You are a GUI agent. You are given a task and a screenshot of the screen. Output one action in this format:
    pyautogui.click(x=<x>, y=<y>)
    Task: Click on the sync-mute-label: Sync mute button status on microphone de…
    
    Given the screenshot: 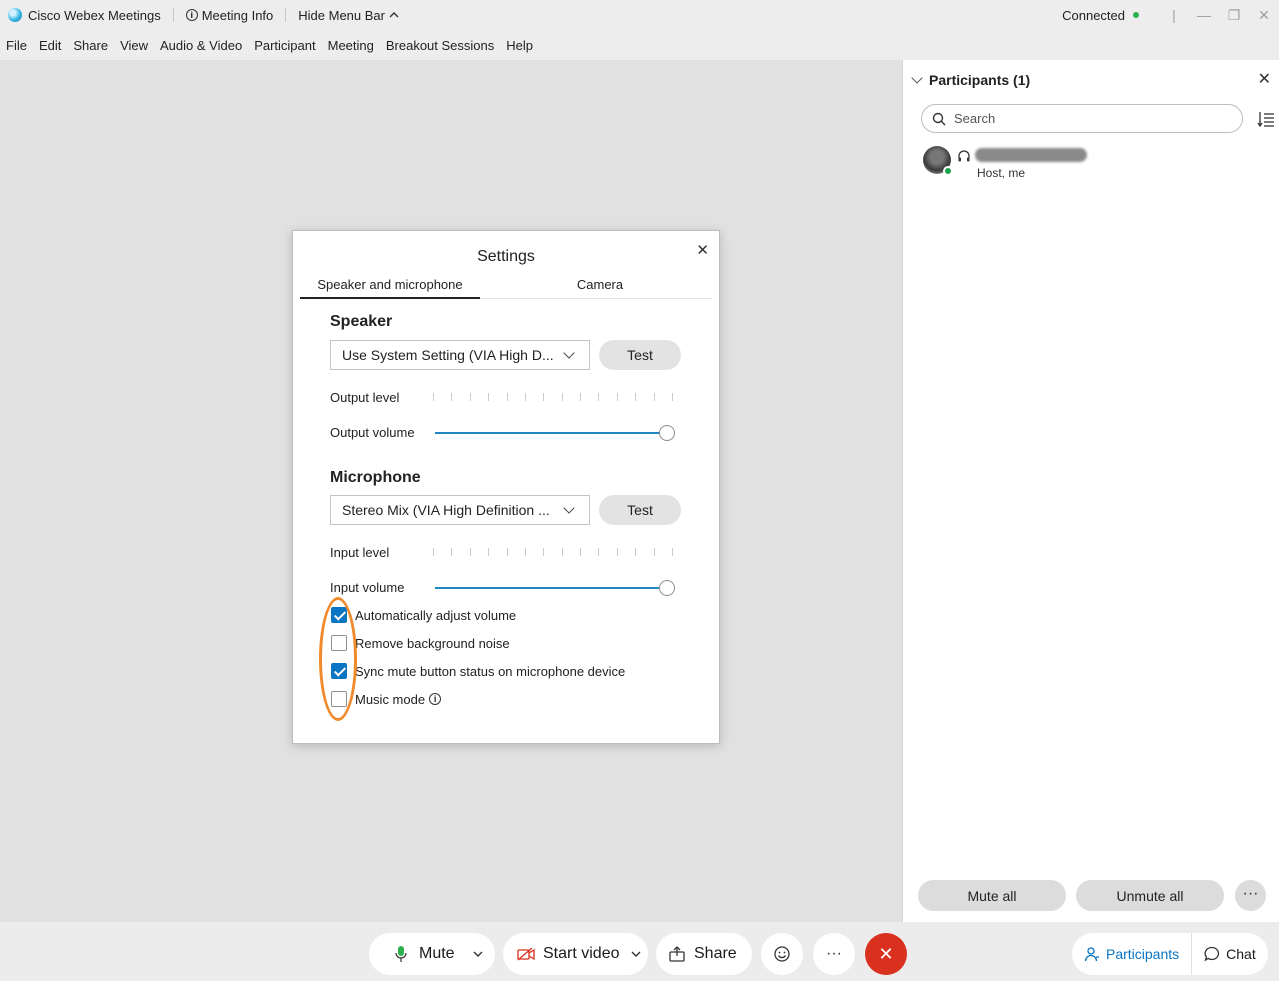 What is the action you would take?
    pyautogui.click(x=490, y=671)
    